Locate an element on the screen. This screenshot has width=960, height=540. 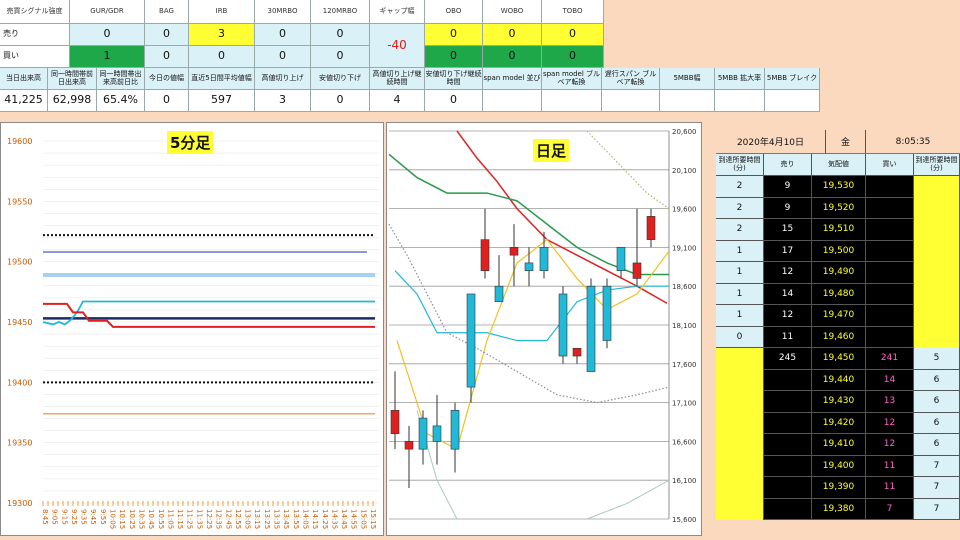
y-tick-label: 19350 is located at coordinates (19, 443).